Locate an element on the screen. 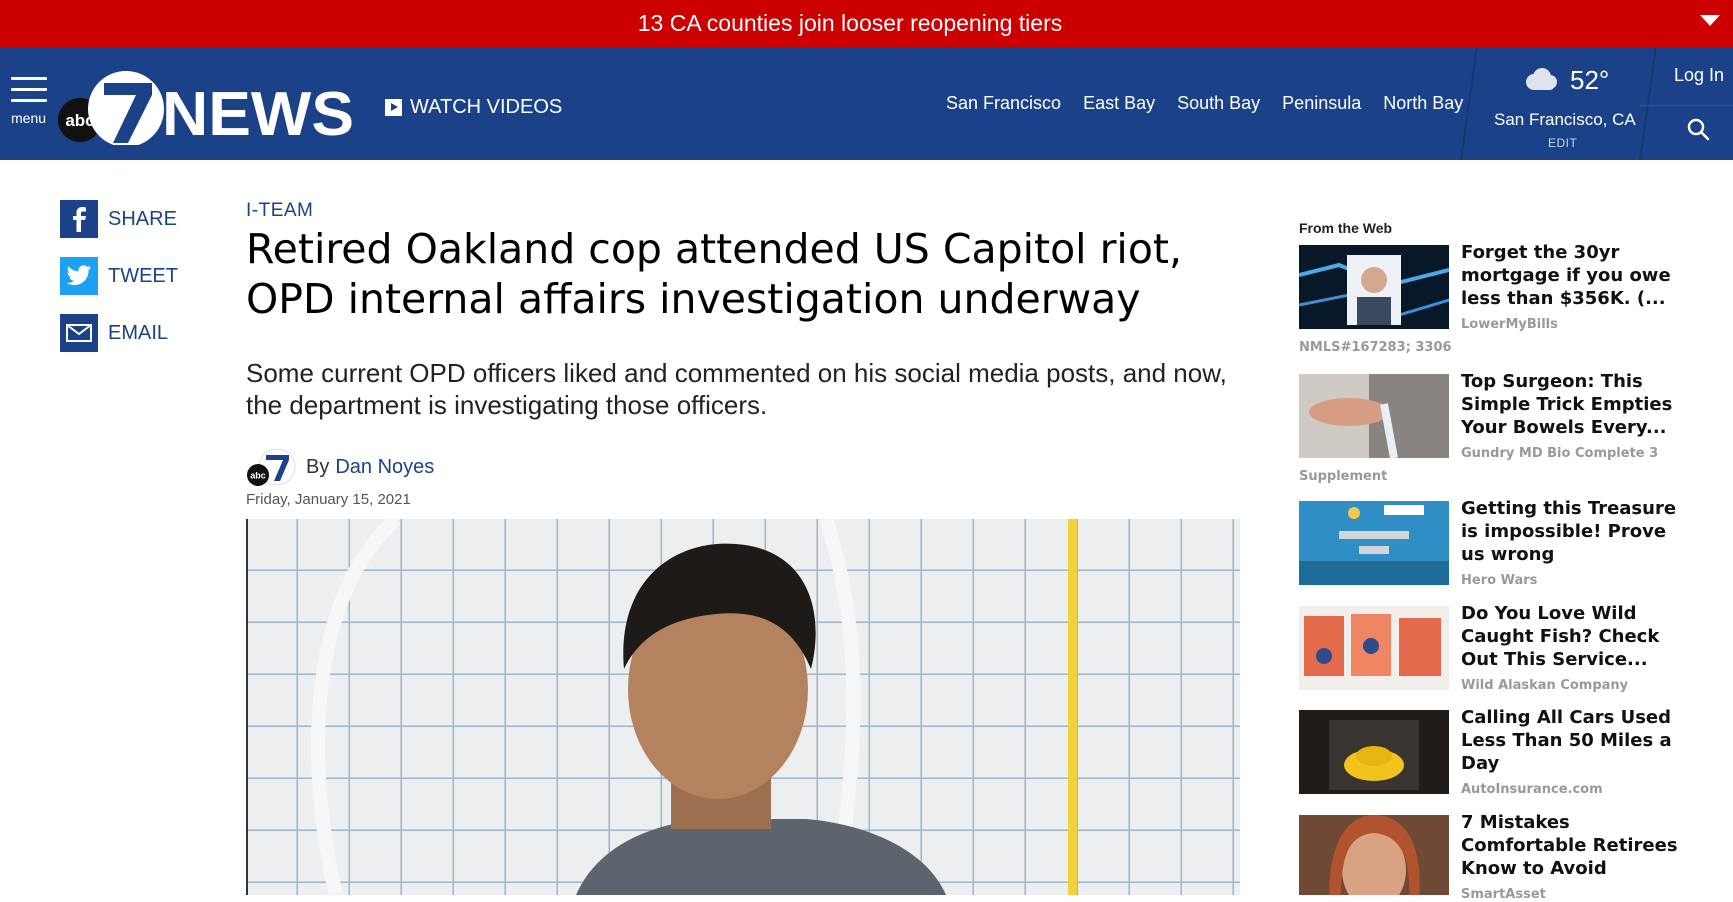  email-label: EMAIL is located at coordinates (138, 332).